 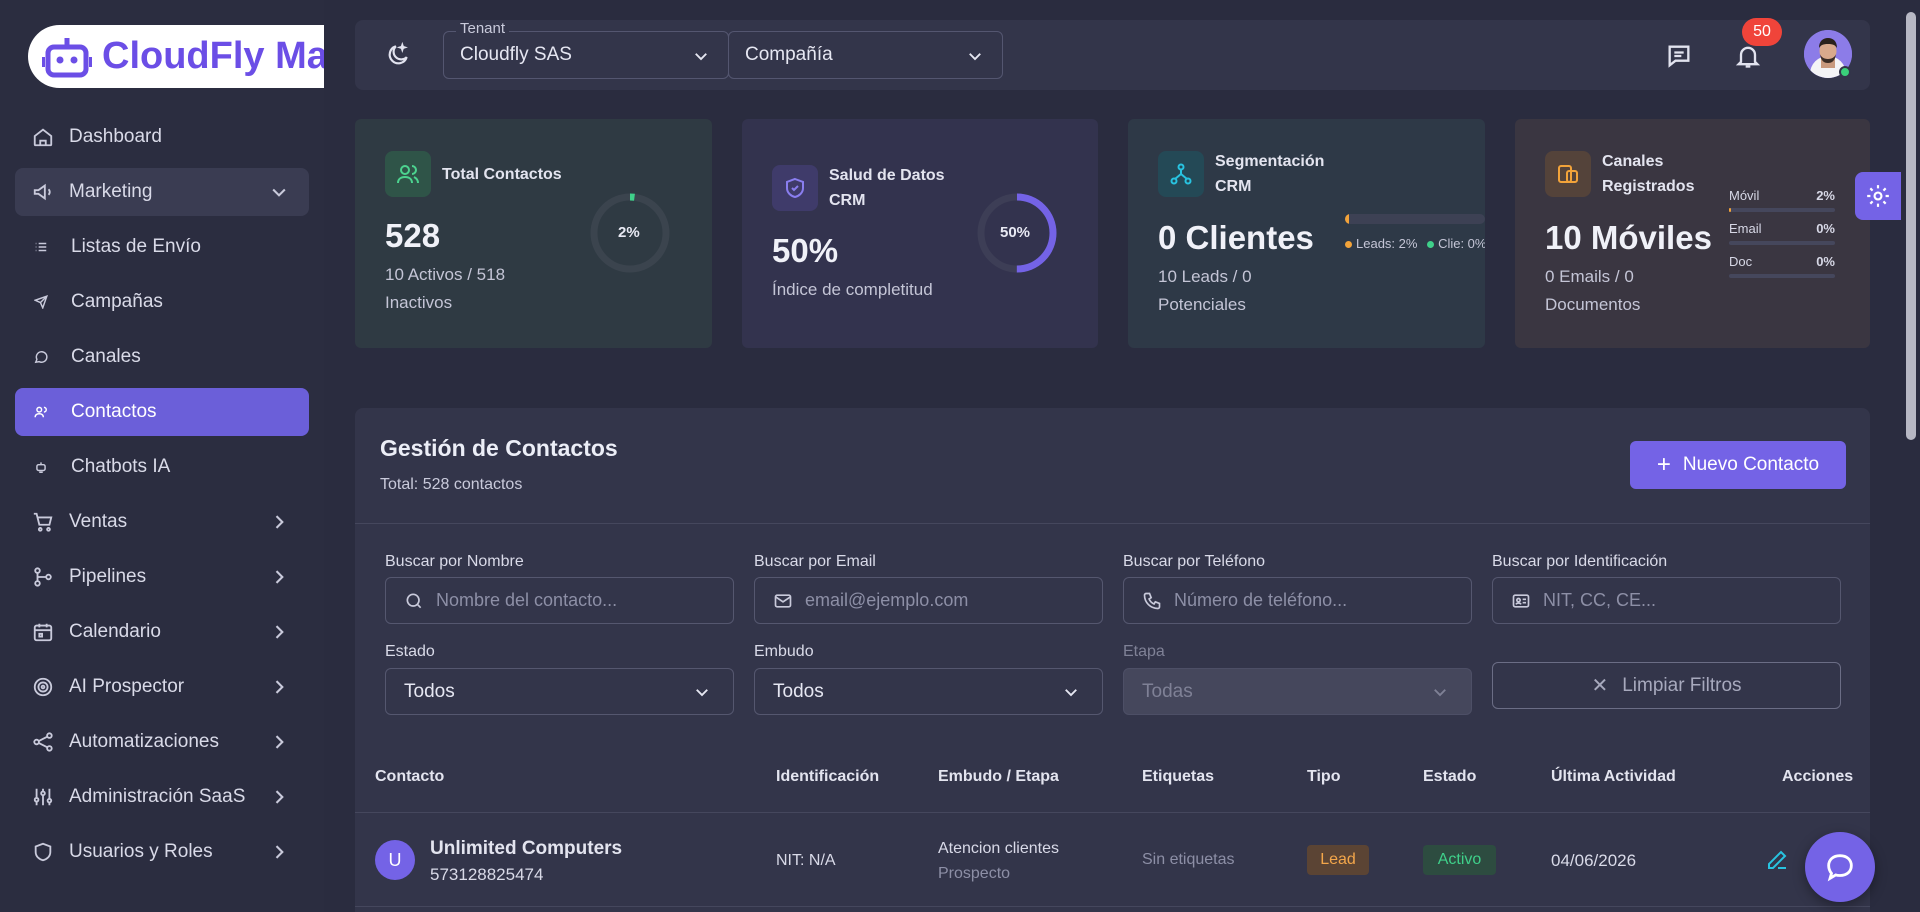 What do you see at coordinates (395, 860) in the screenshot?
I see `contact-avatar: U` at bounding box center [395, 860].